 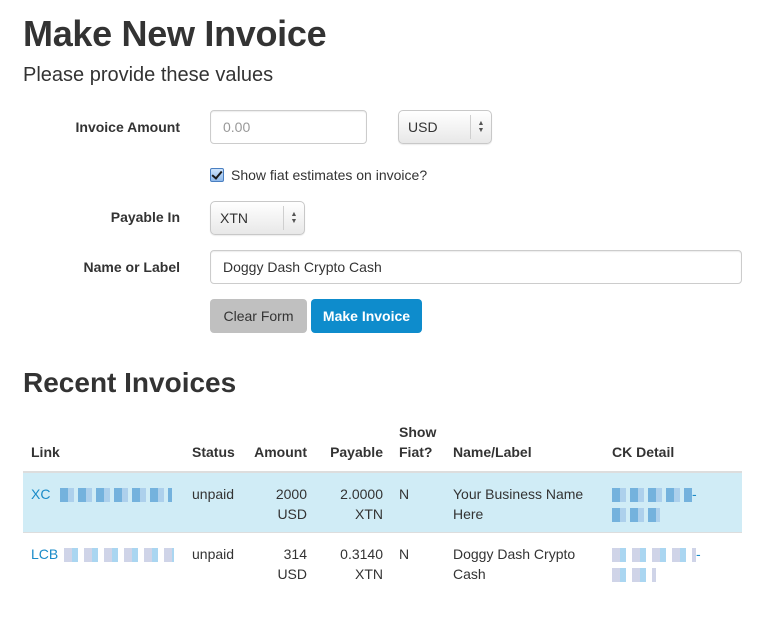 What do you see at coordinates (217, 175) in the screenshot?
I see `show-fiat-checkbox` at bounding box center [217, 175].